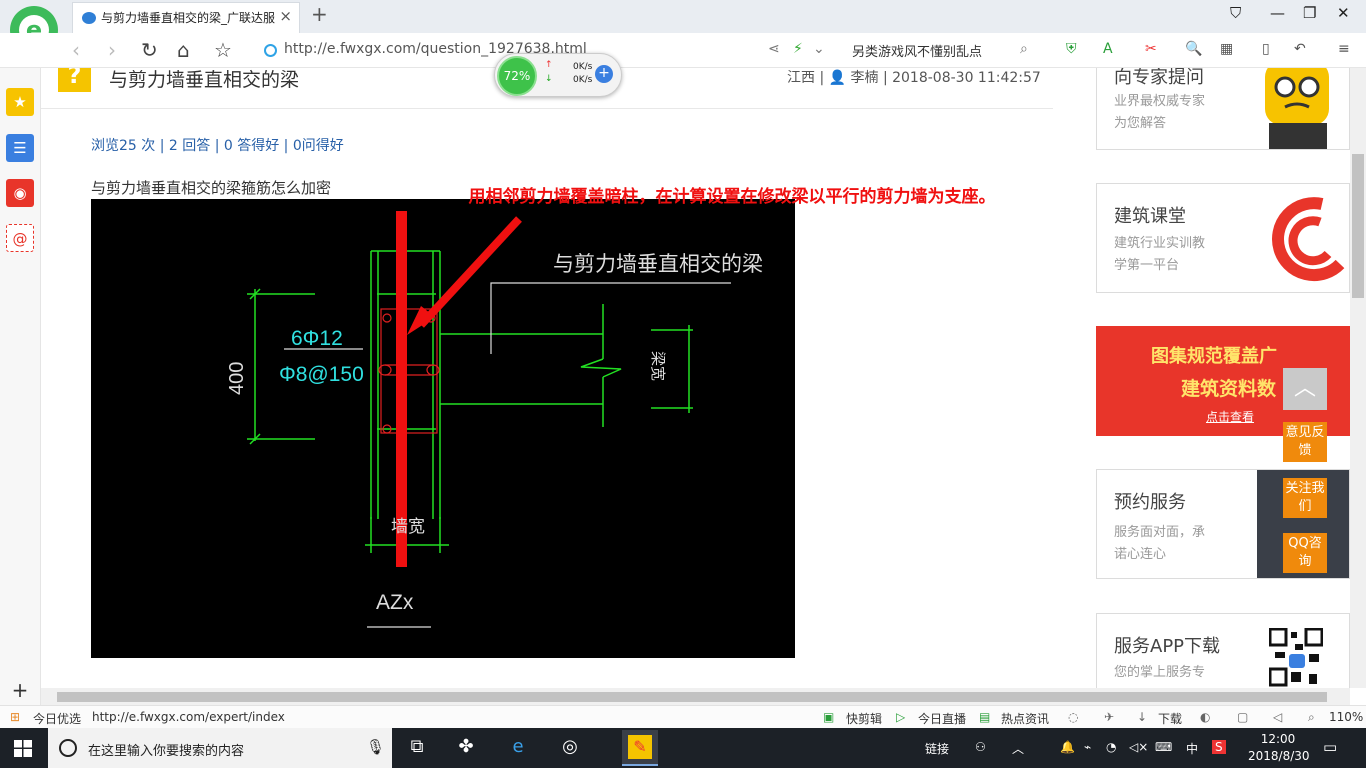 The image size is (1366, 768). What do you see at coordinates (640, 748) in the screenshot?
I see `notepad-app-icon: ✎` at bounding box center [640, 748].